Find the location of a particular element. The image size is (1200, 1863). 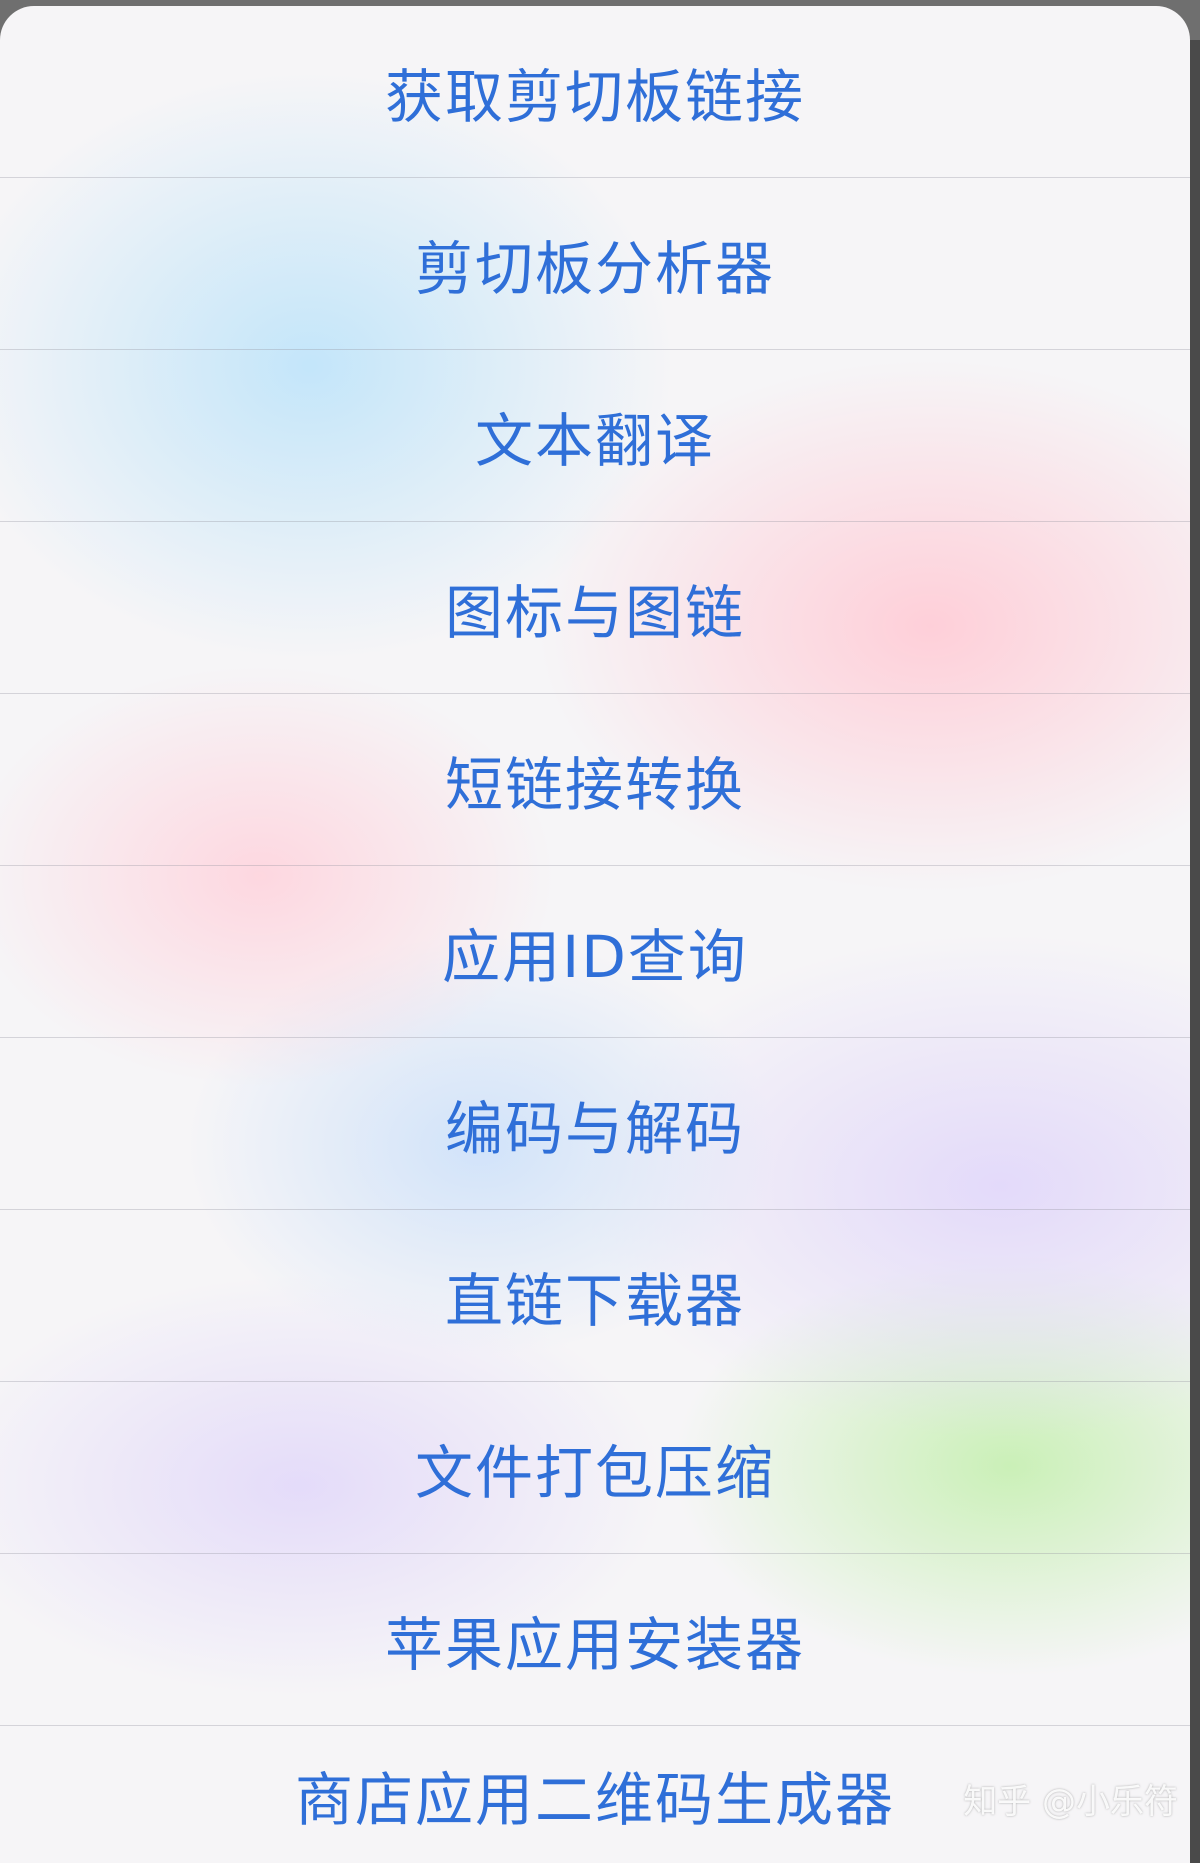

menu-item-text-translate: 文本翻译 is located at coordinates (595, 436).